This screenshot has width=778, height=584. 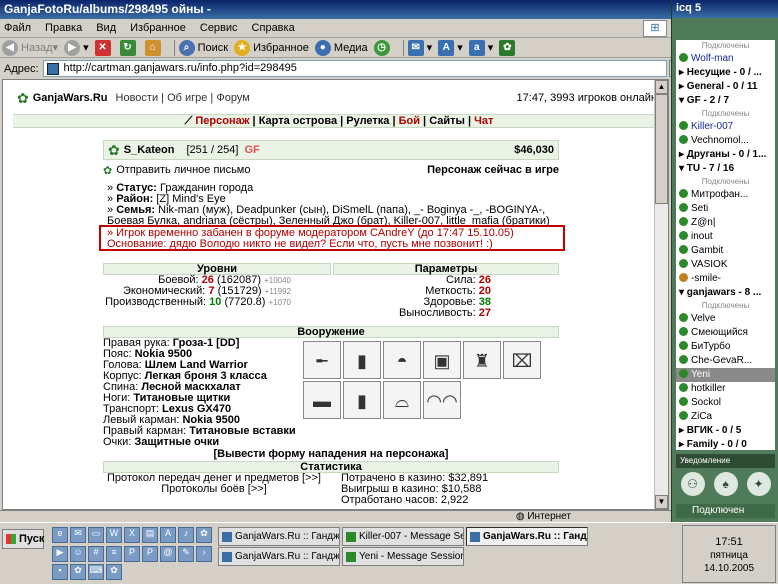 What do you see at coordinates (150, 553) in the screenshot?
I see `powerpoint-icon: P` at bounding box center [150, 553].